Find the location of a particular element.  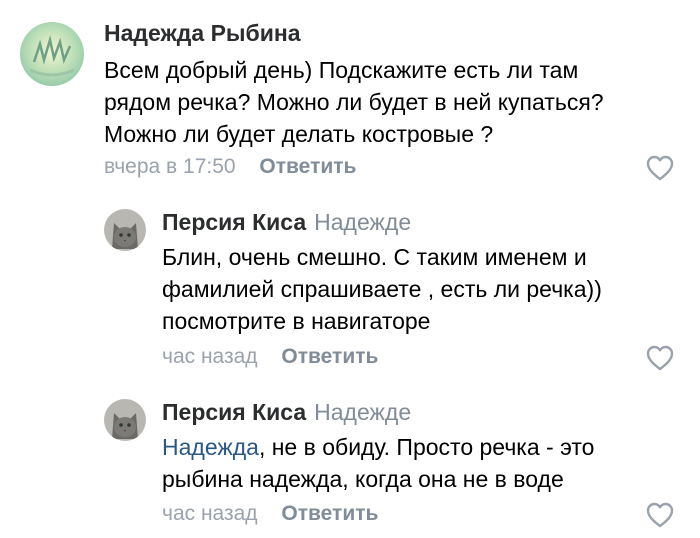

mention-link: Надежда is located at coordinates (210, 447).